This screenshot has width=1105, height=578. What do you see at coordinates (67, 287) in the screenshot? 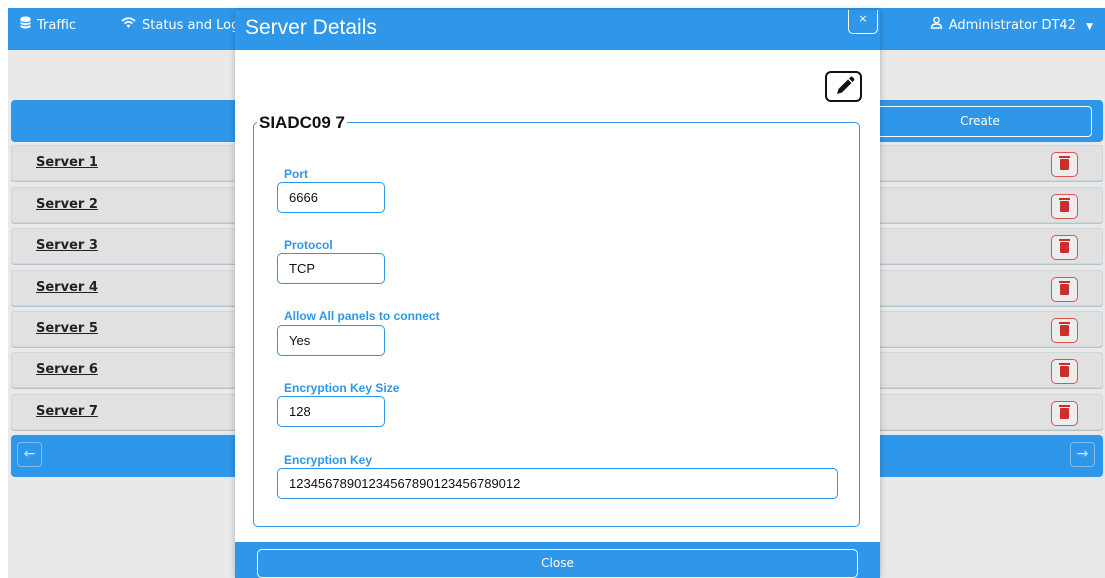
I see `server-link: Server 4` at bounding box center [67, 287].